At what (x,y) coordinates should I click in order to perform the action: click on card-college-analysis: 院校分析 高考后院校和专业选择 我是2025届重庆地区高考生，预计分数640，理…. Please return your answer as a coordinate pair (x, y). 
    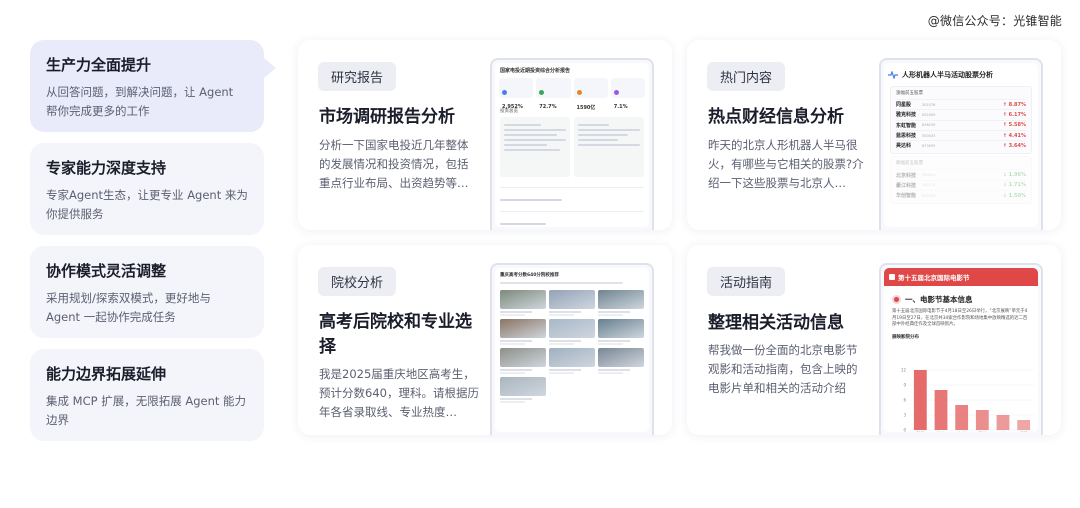
    Looking at the image, I should click on (485, 340).